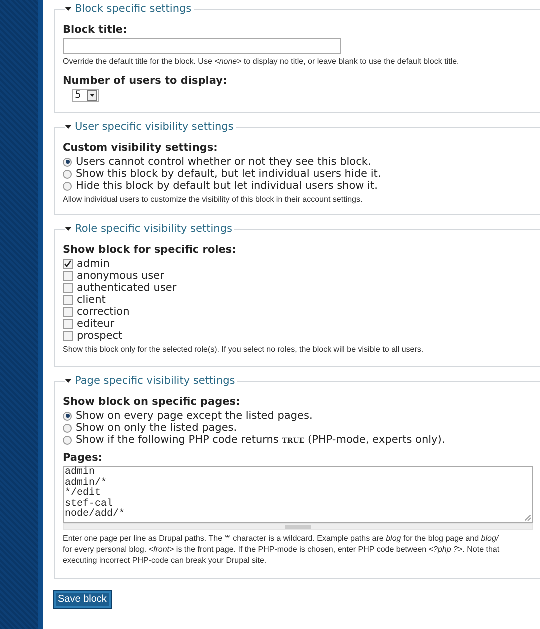 The image size is (540, 629). I want to click on field-label: Block title:, so click(95, 30).